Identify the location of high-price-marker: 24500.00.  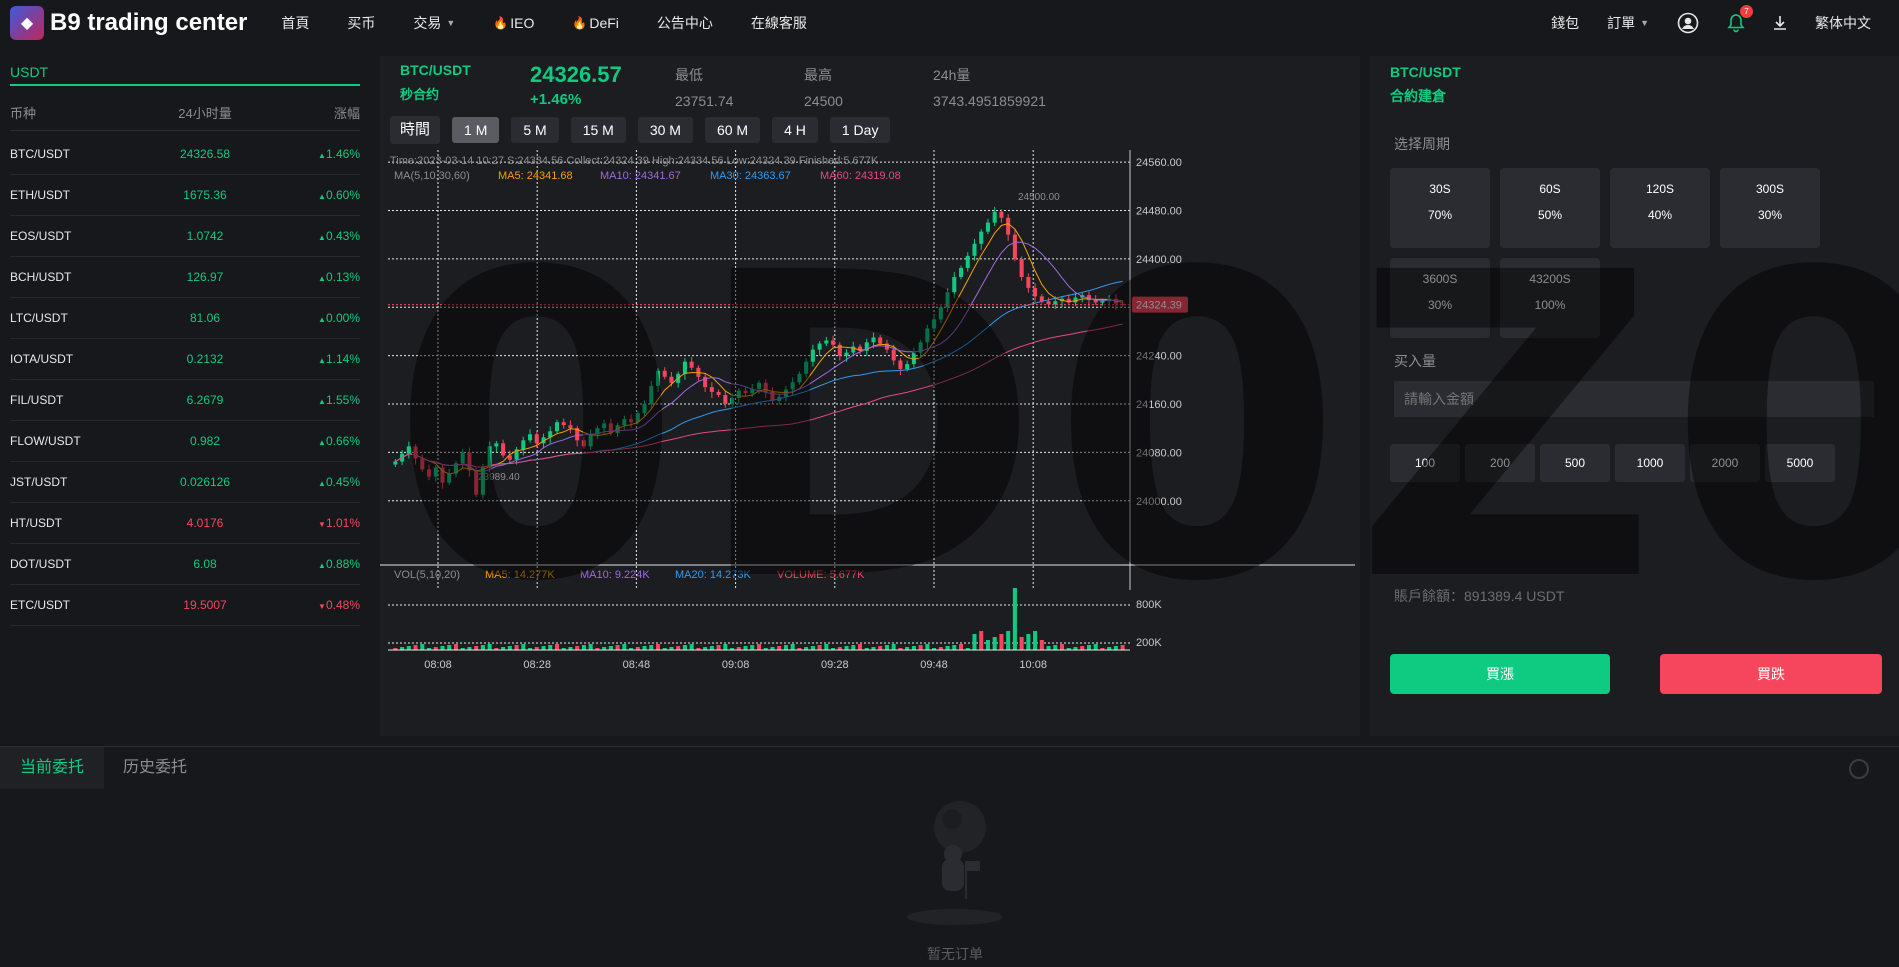
(1039, 197).